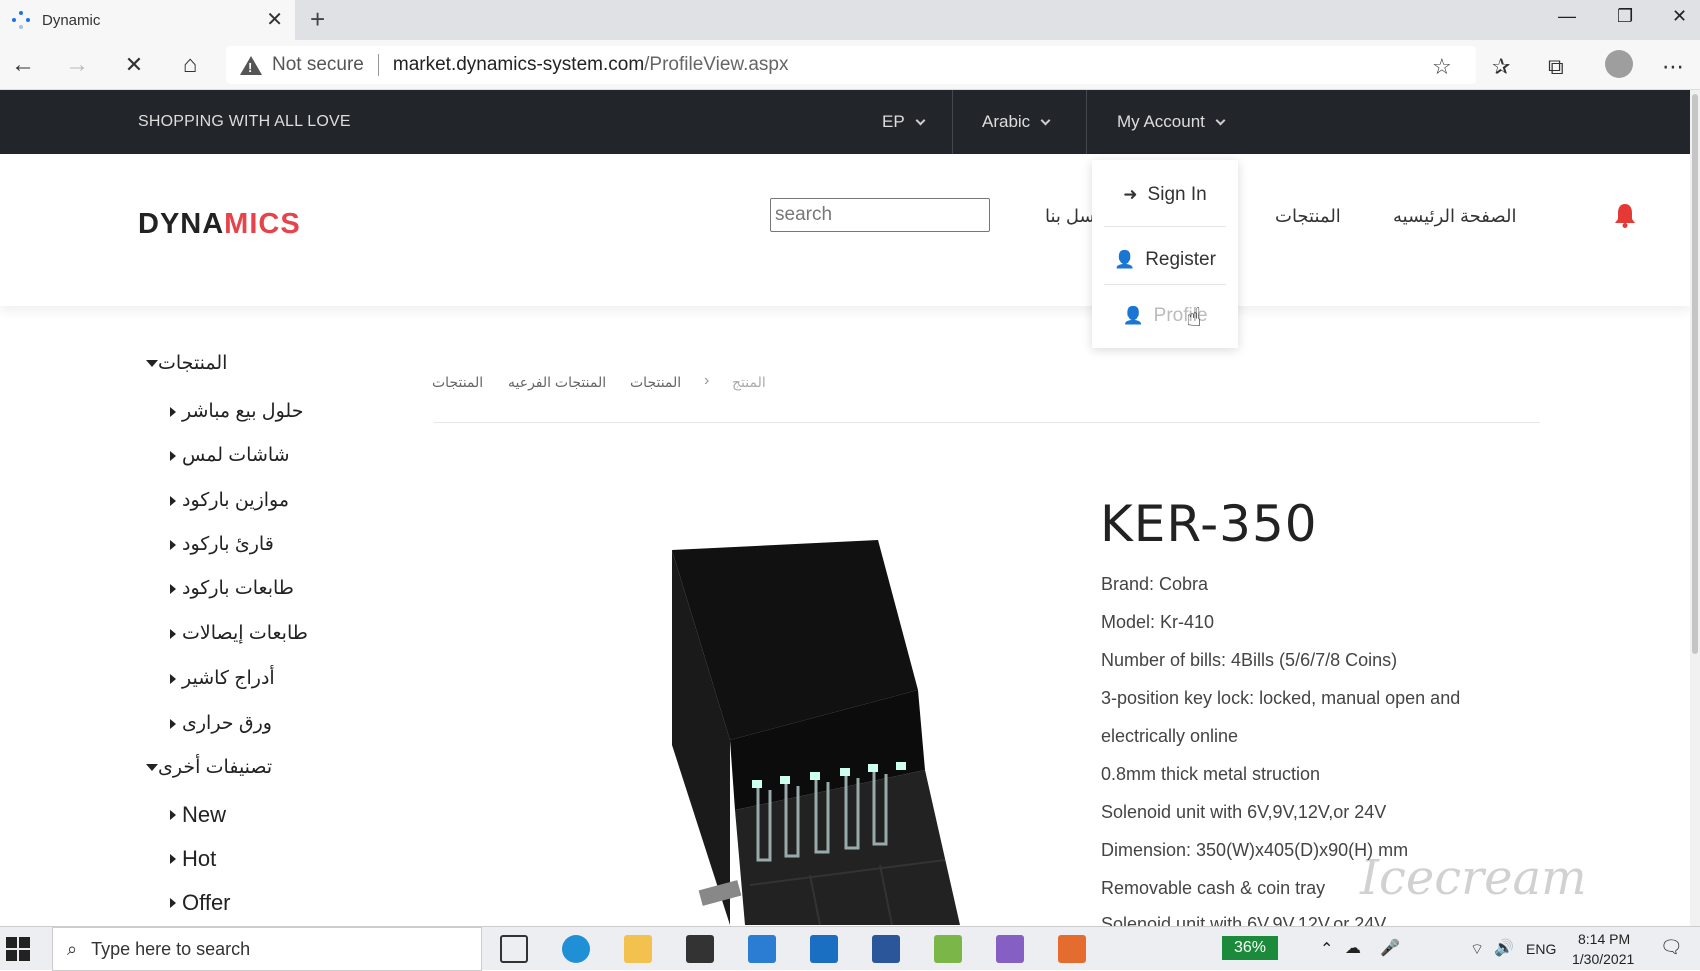 The height and width of the screenshot is (971, 1700). What do you see at coordinates (147, 20) in the screenshot?
I see `browser-tab: Dynamic ✕` at bounding box center [147, 20].